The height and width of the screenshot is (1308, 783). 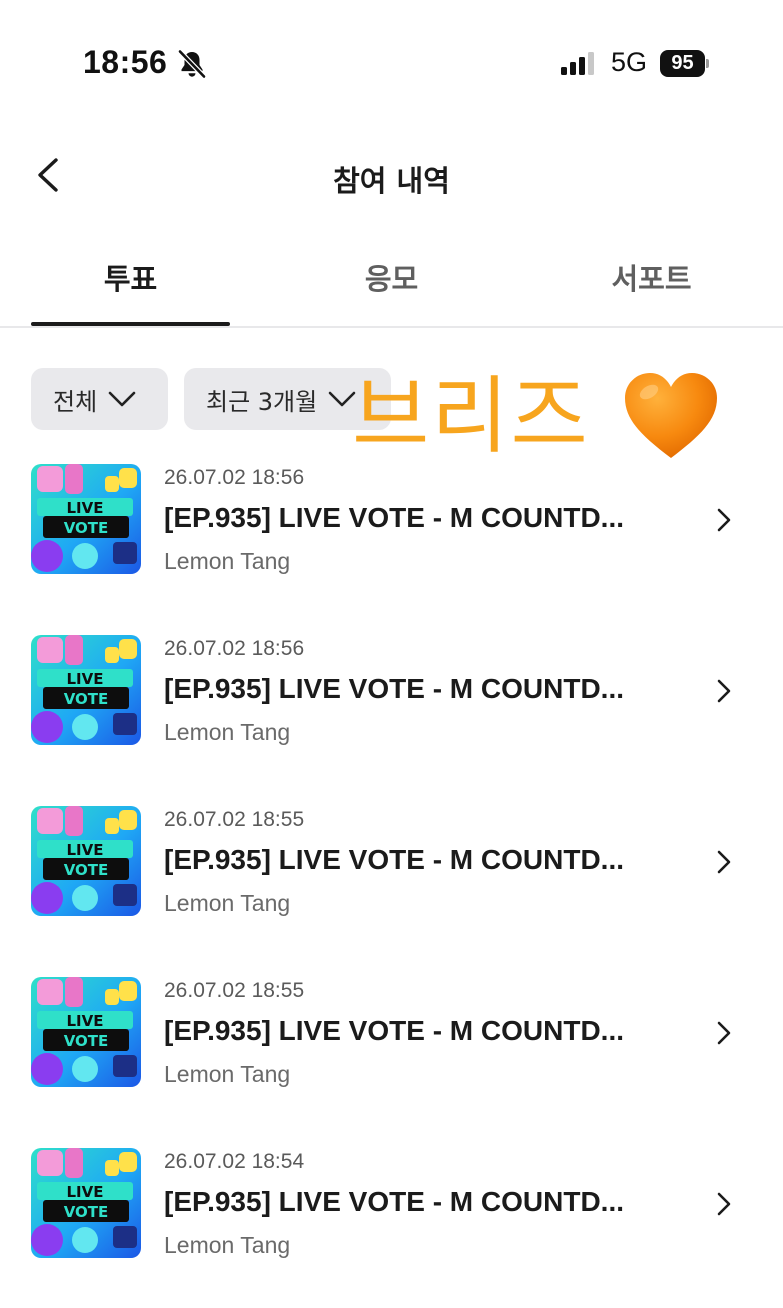 What do you see at coordinates (192, 64) in the screenshot?
I see `bell-off-icon` at bounding box center [192, 64].